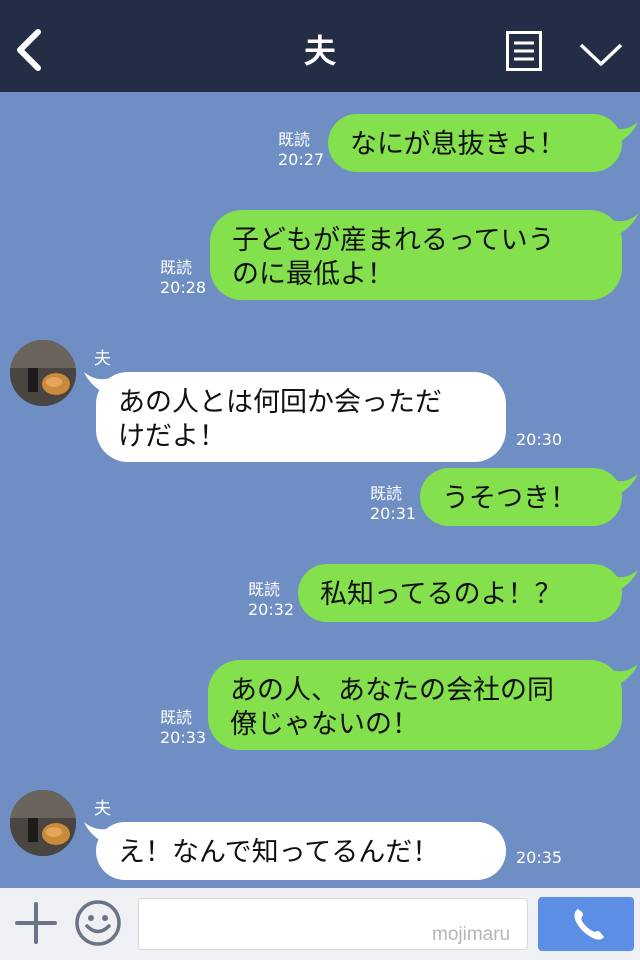  I want to click on message-time: 20:28, so click(183, 287).